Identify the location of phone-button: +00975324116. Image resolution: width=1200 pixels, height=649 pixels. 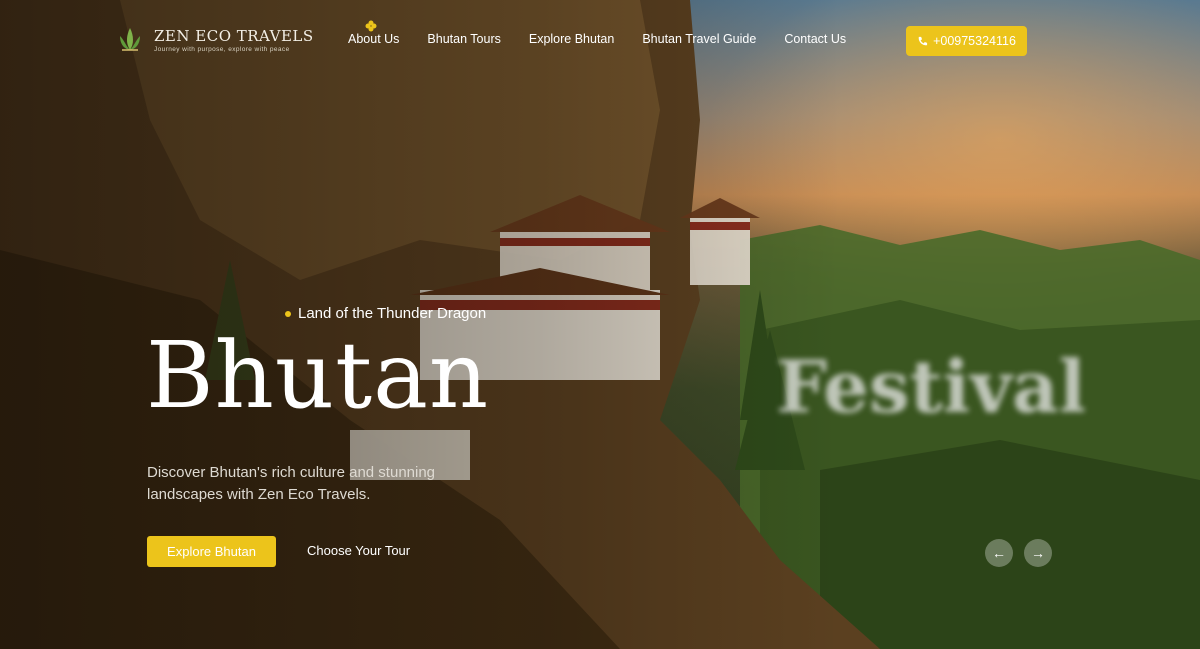
(966, 41).